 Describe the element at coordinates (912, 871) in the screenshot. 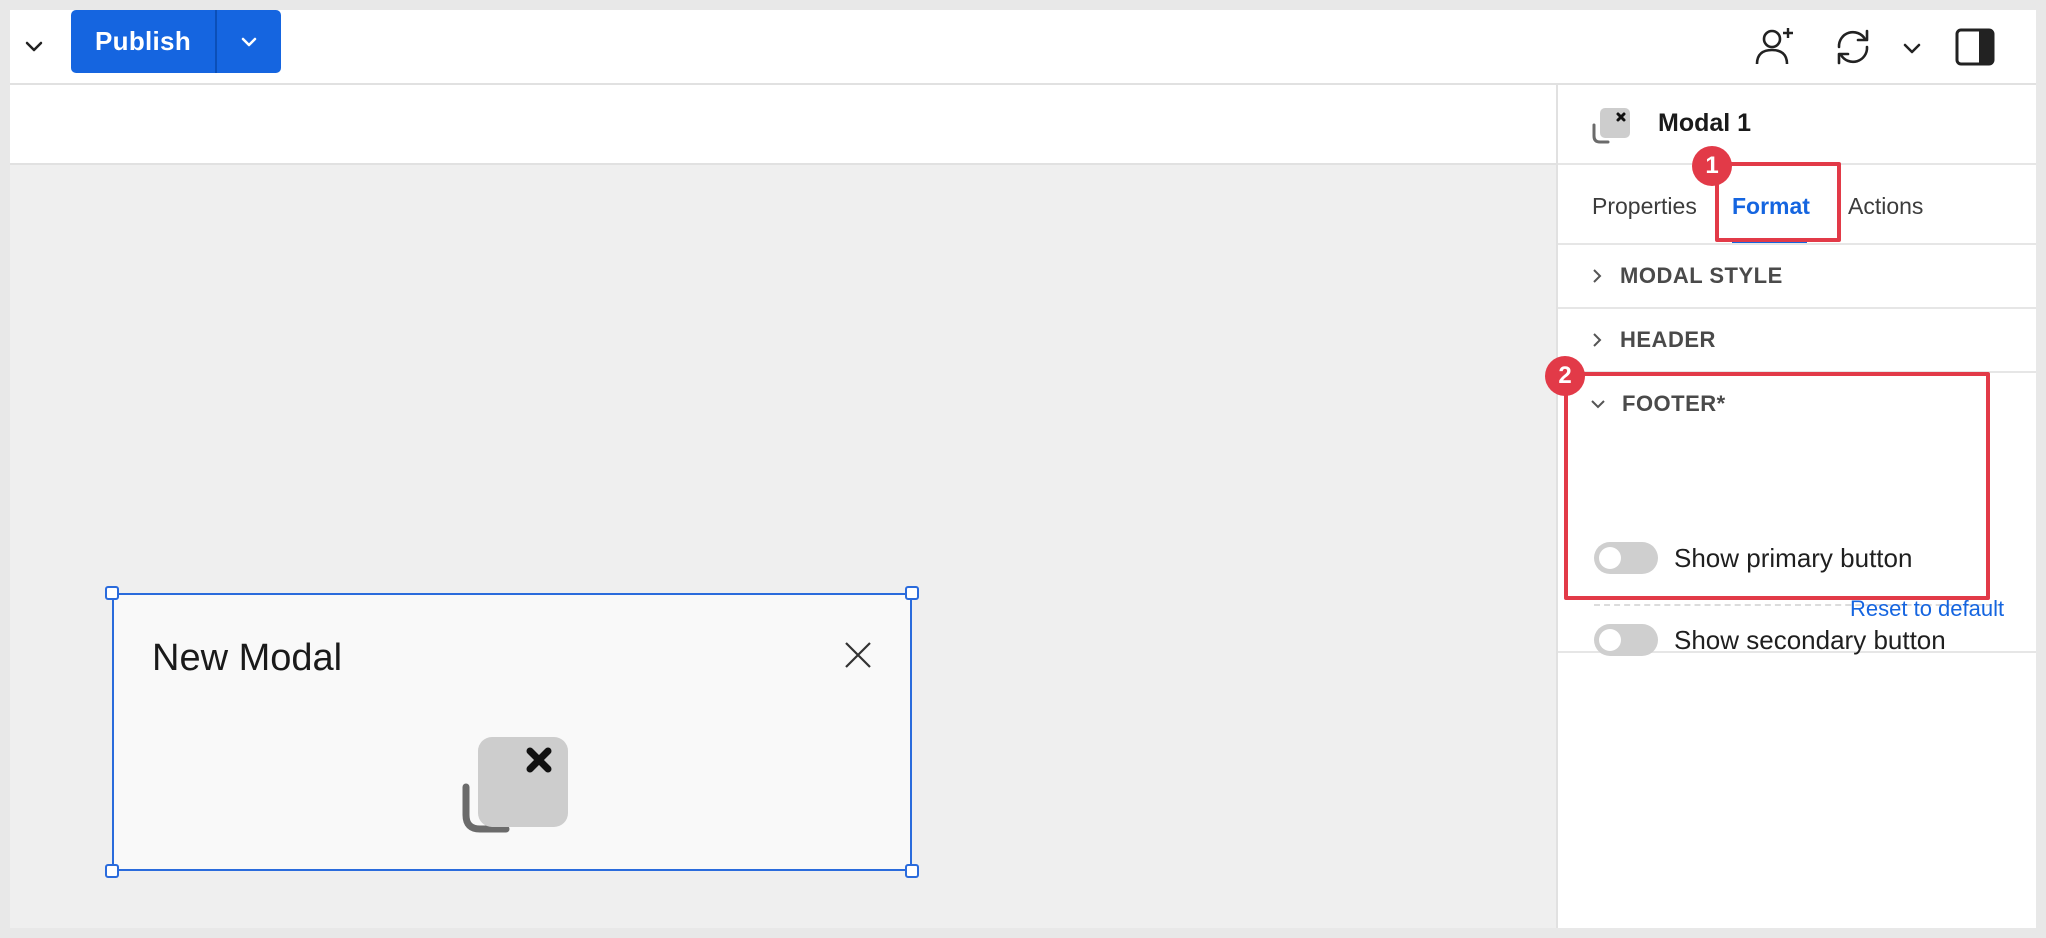

I see `resize-handle-bottom-right` at that location.